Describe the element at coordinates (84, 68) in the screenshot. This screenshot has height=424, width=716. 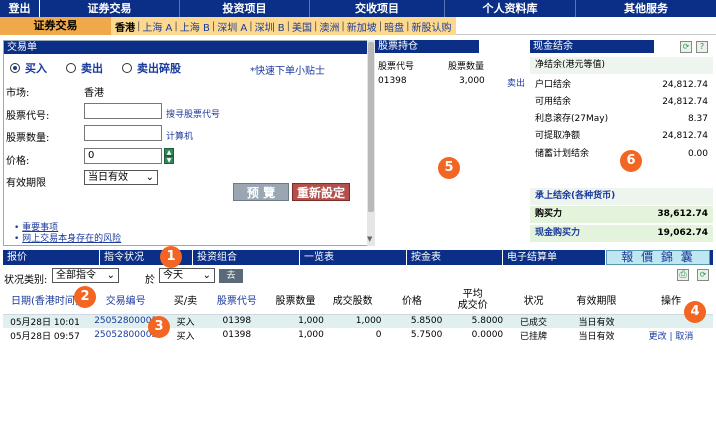
I see `sell-radio: 卖出` at that location.